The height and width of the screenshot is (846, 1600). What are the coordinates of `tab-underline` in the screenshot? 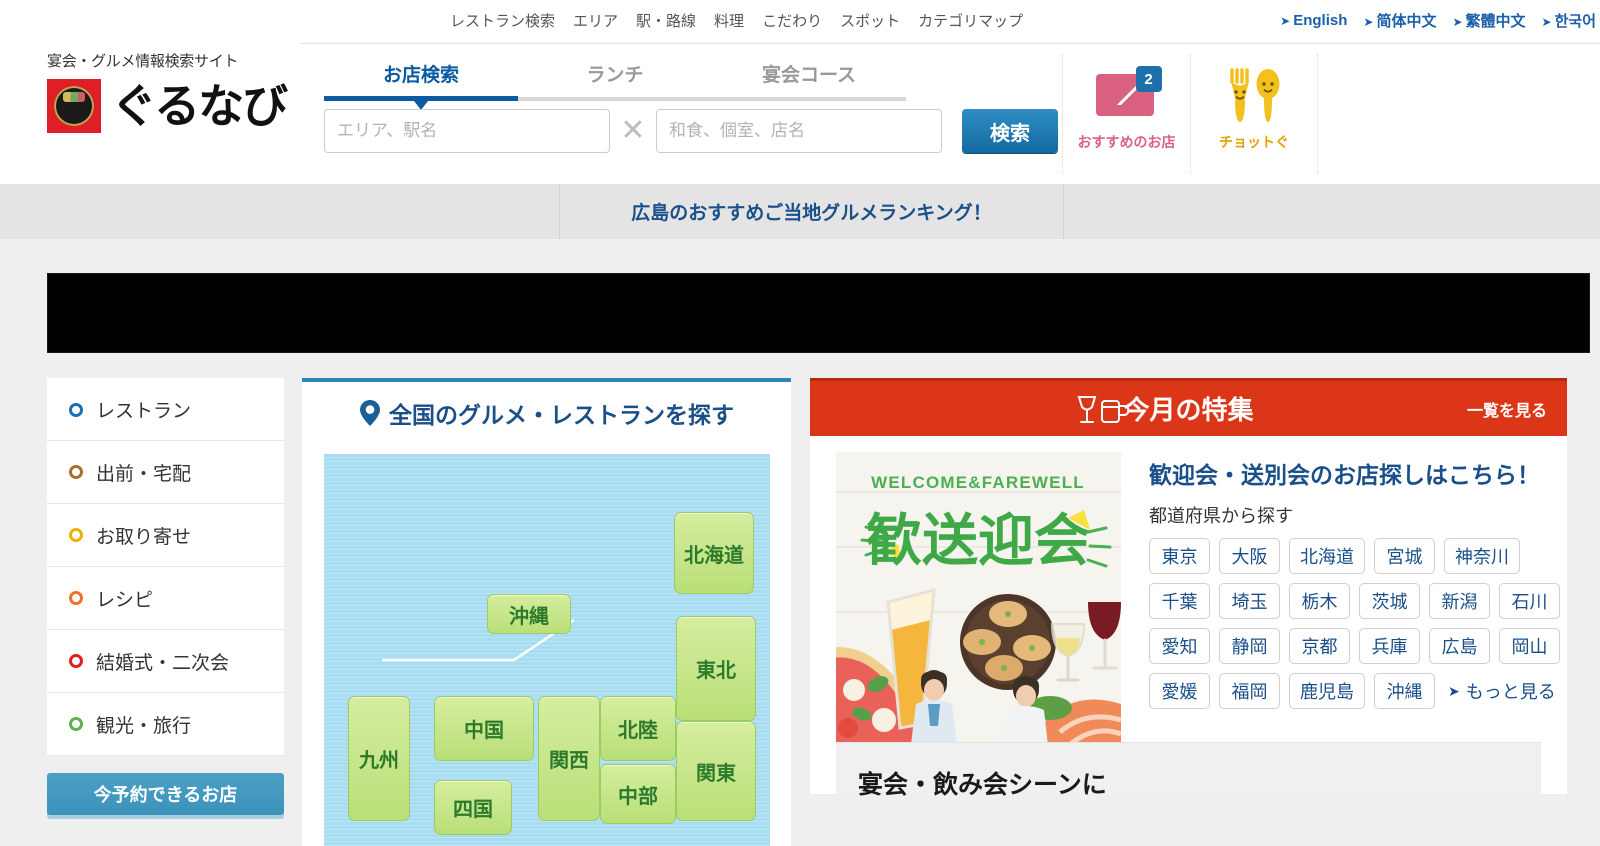 It's located at (615, 99).